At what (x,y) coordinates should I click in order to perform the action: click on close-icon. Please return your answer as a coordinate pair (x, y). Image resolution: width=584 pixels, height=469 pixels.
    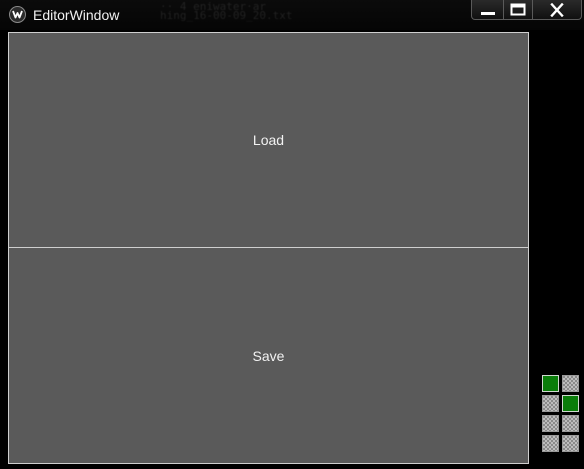
    Looking at the image, I should click on (557, 9).